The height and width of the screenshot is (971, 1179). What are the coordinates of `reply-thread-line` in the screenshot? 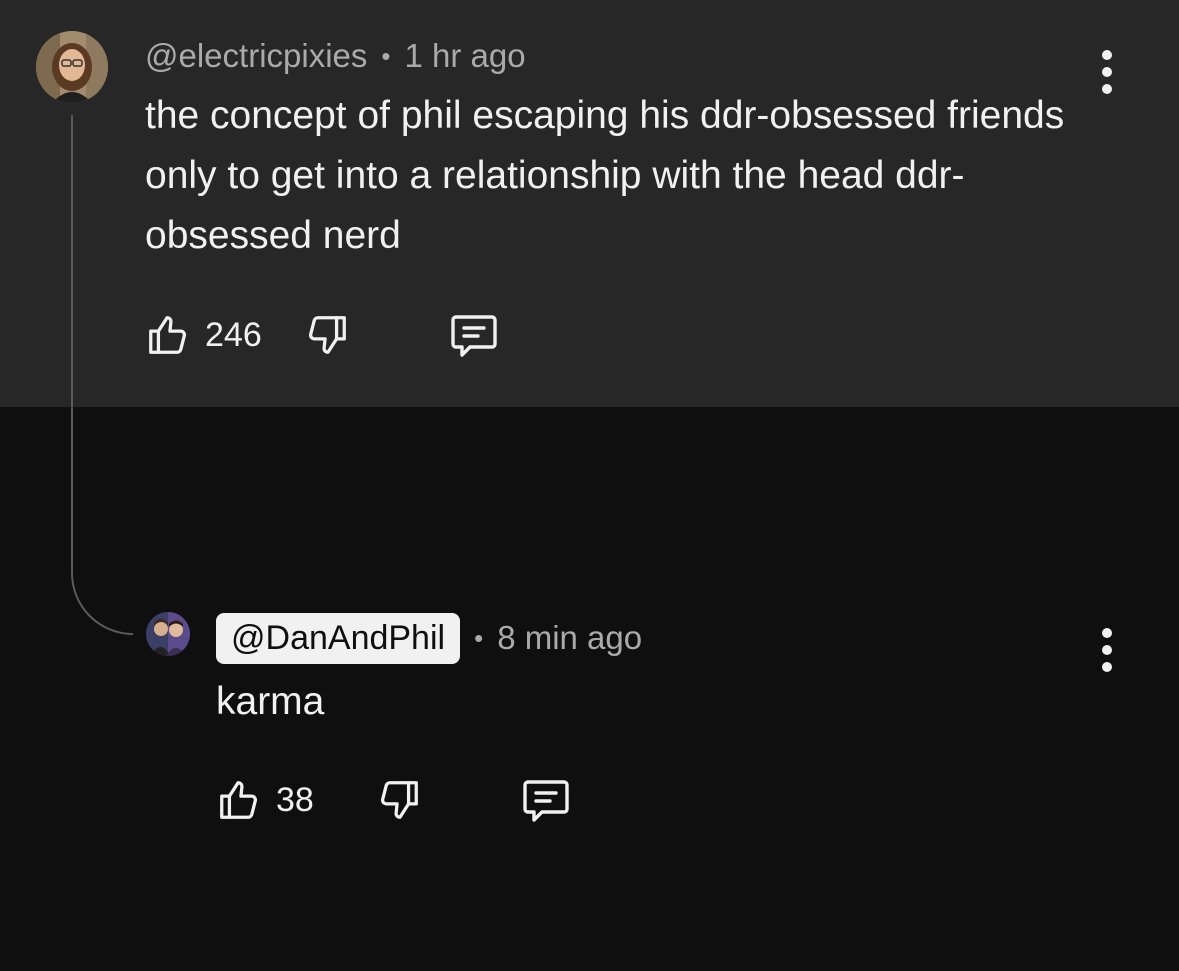 It's located at (102, 375).